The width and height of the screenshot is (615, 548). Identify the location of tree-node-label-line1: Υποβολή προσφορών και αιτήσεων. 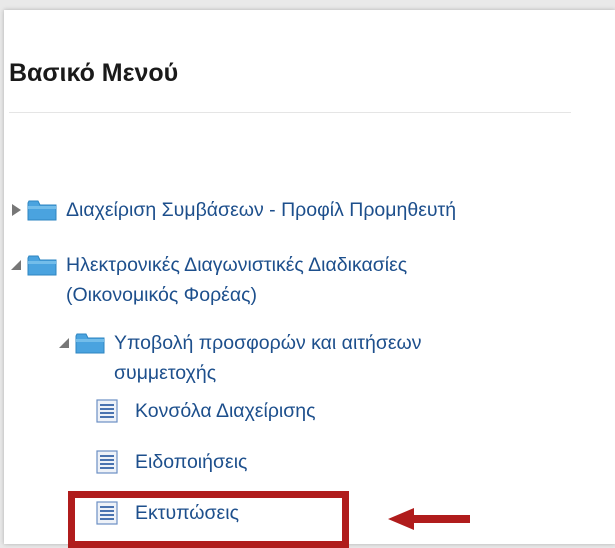
(268, 343).